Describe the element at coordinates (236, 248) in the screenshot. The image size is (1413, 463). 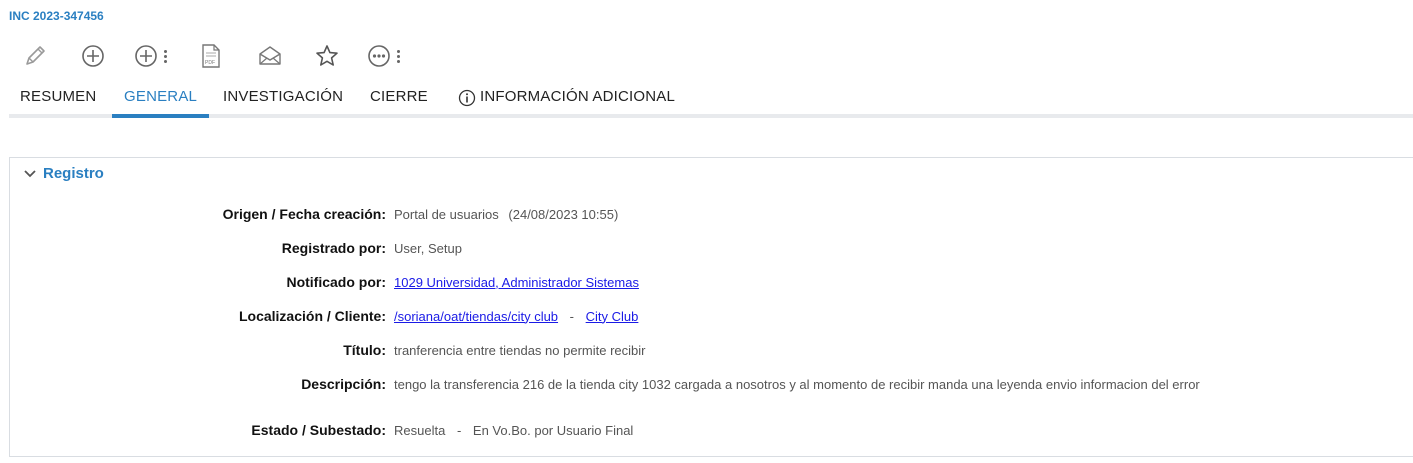
I see `field-registrado: Registrado por: User, Setup` at that location.